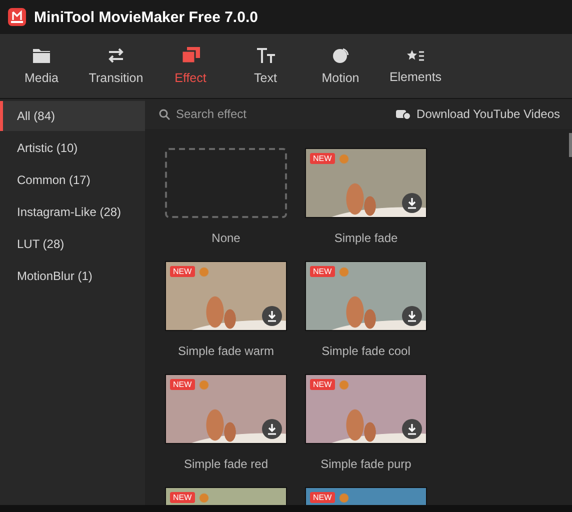 This screenshot has width=572, height=512. Describe the element at coordinates (72, 180) in the screenshot. I see `category-item: Common (17)` at that location.